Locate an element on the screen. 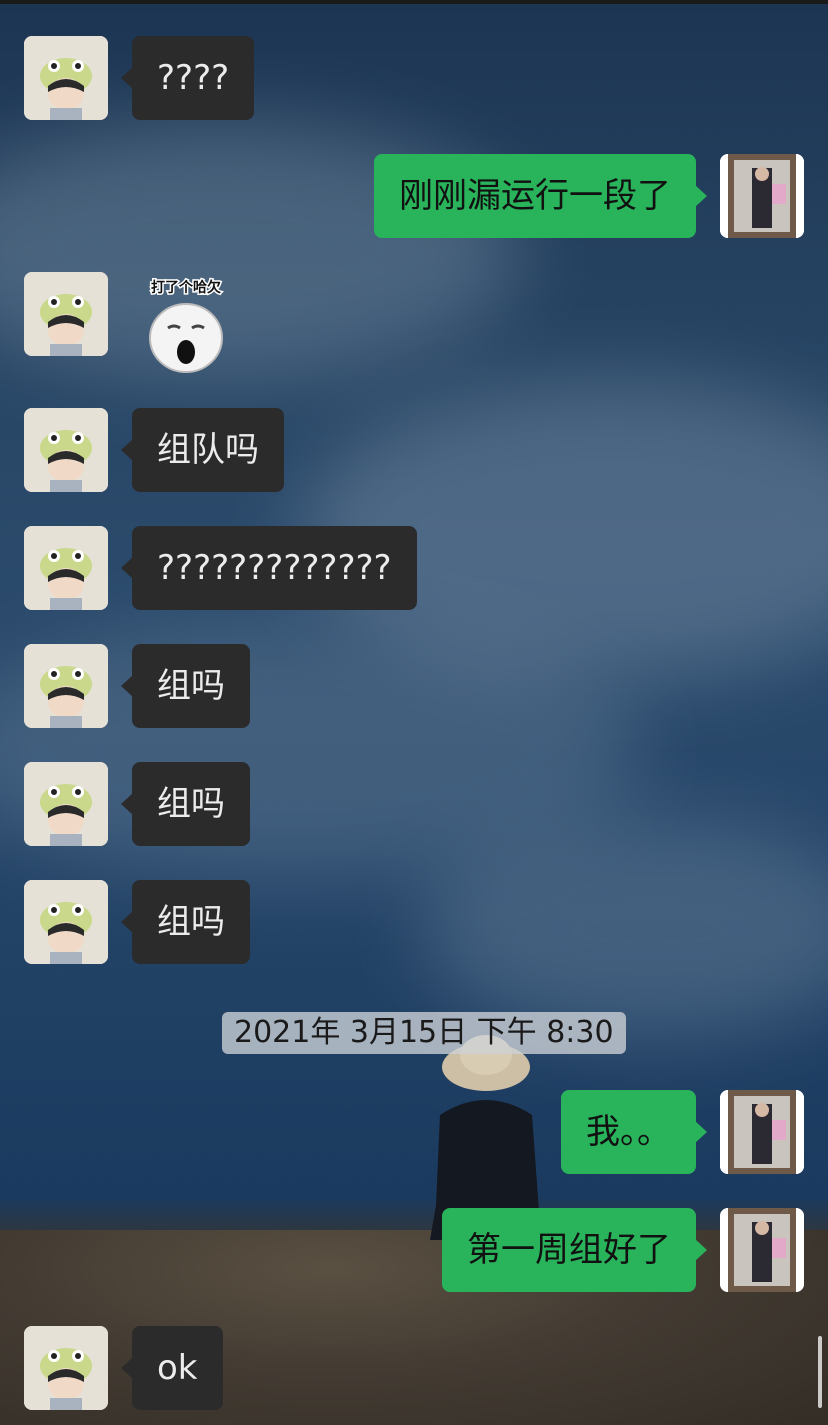 The width and height of the screenshot is (828, 1425). sticker-caption: 打了个哈欠 is located at coordinates (186, 287).